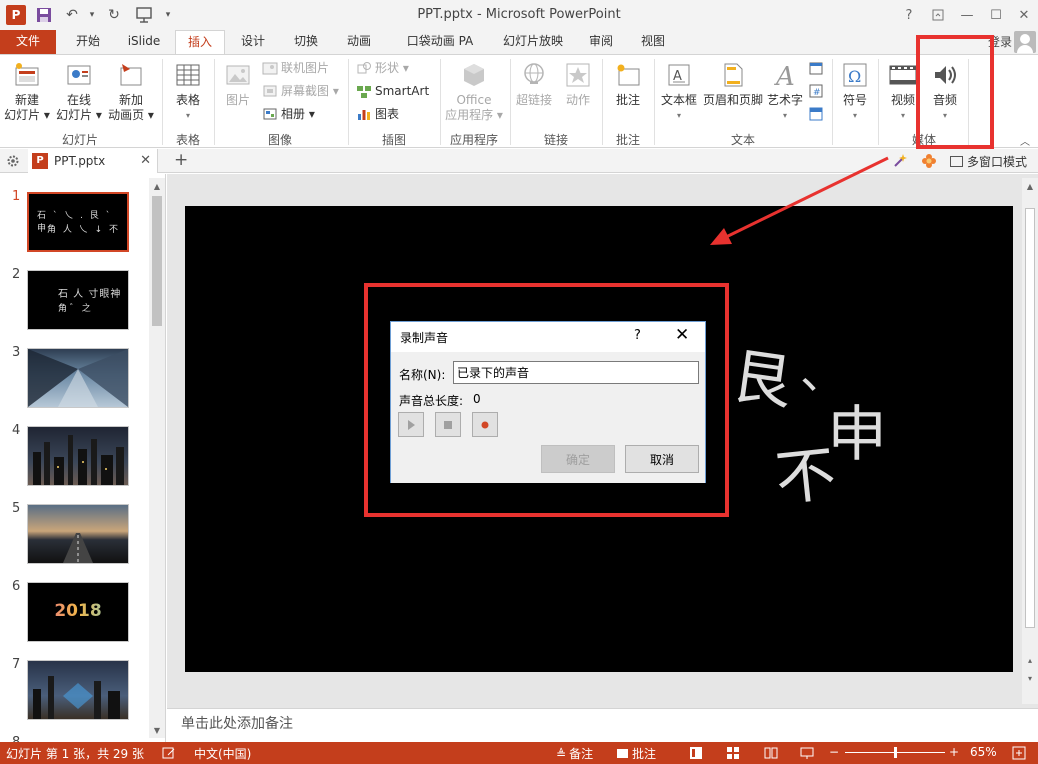  What do you see at coordinates (1030, 678) in the screenshot?
I see `scroll-down-arrow-icon: ▾` at bounding box center [1030, 678].